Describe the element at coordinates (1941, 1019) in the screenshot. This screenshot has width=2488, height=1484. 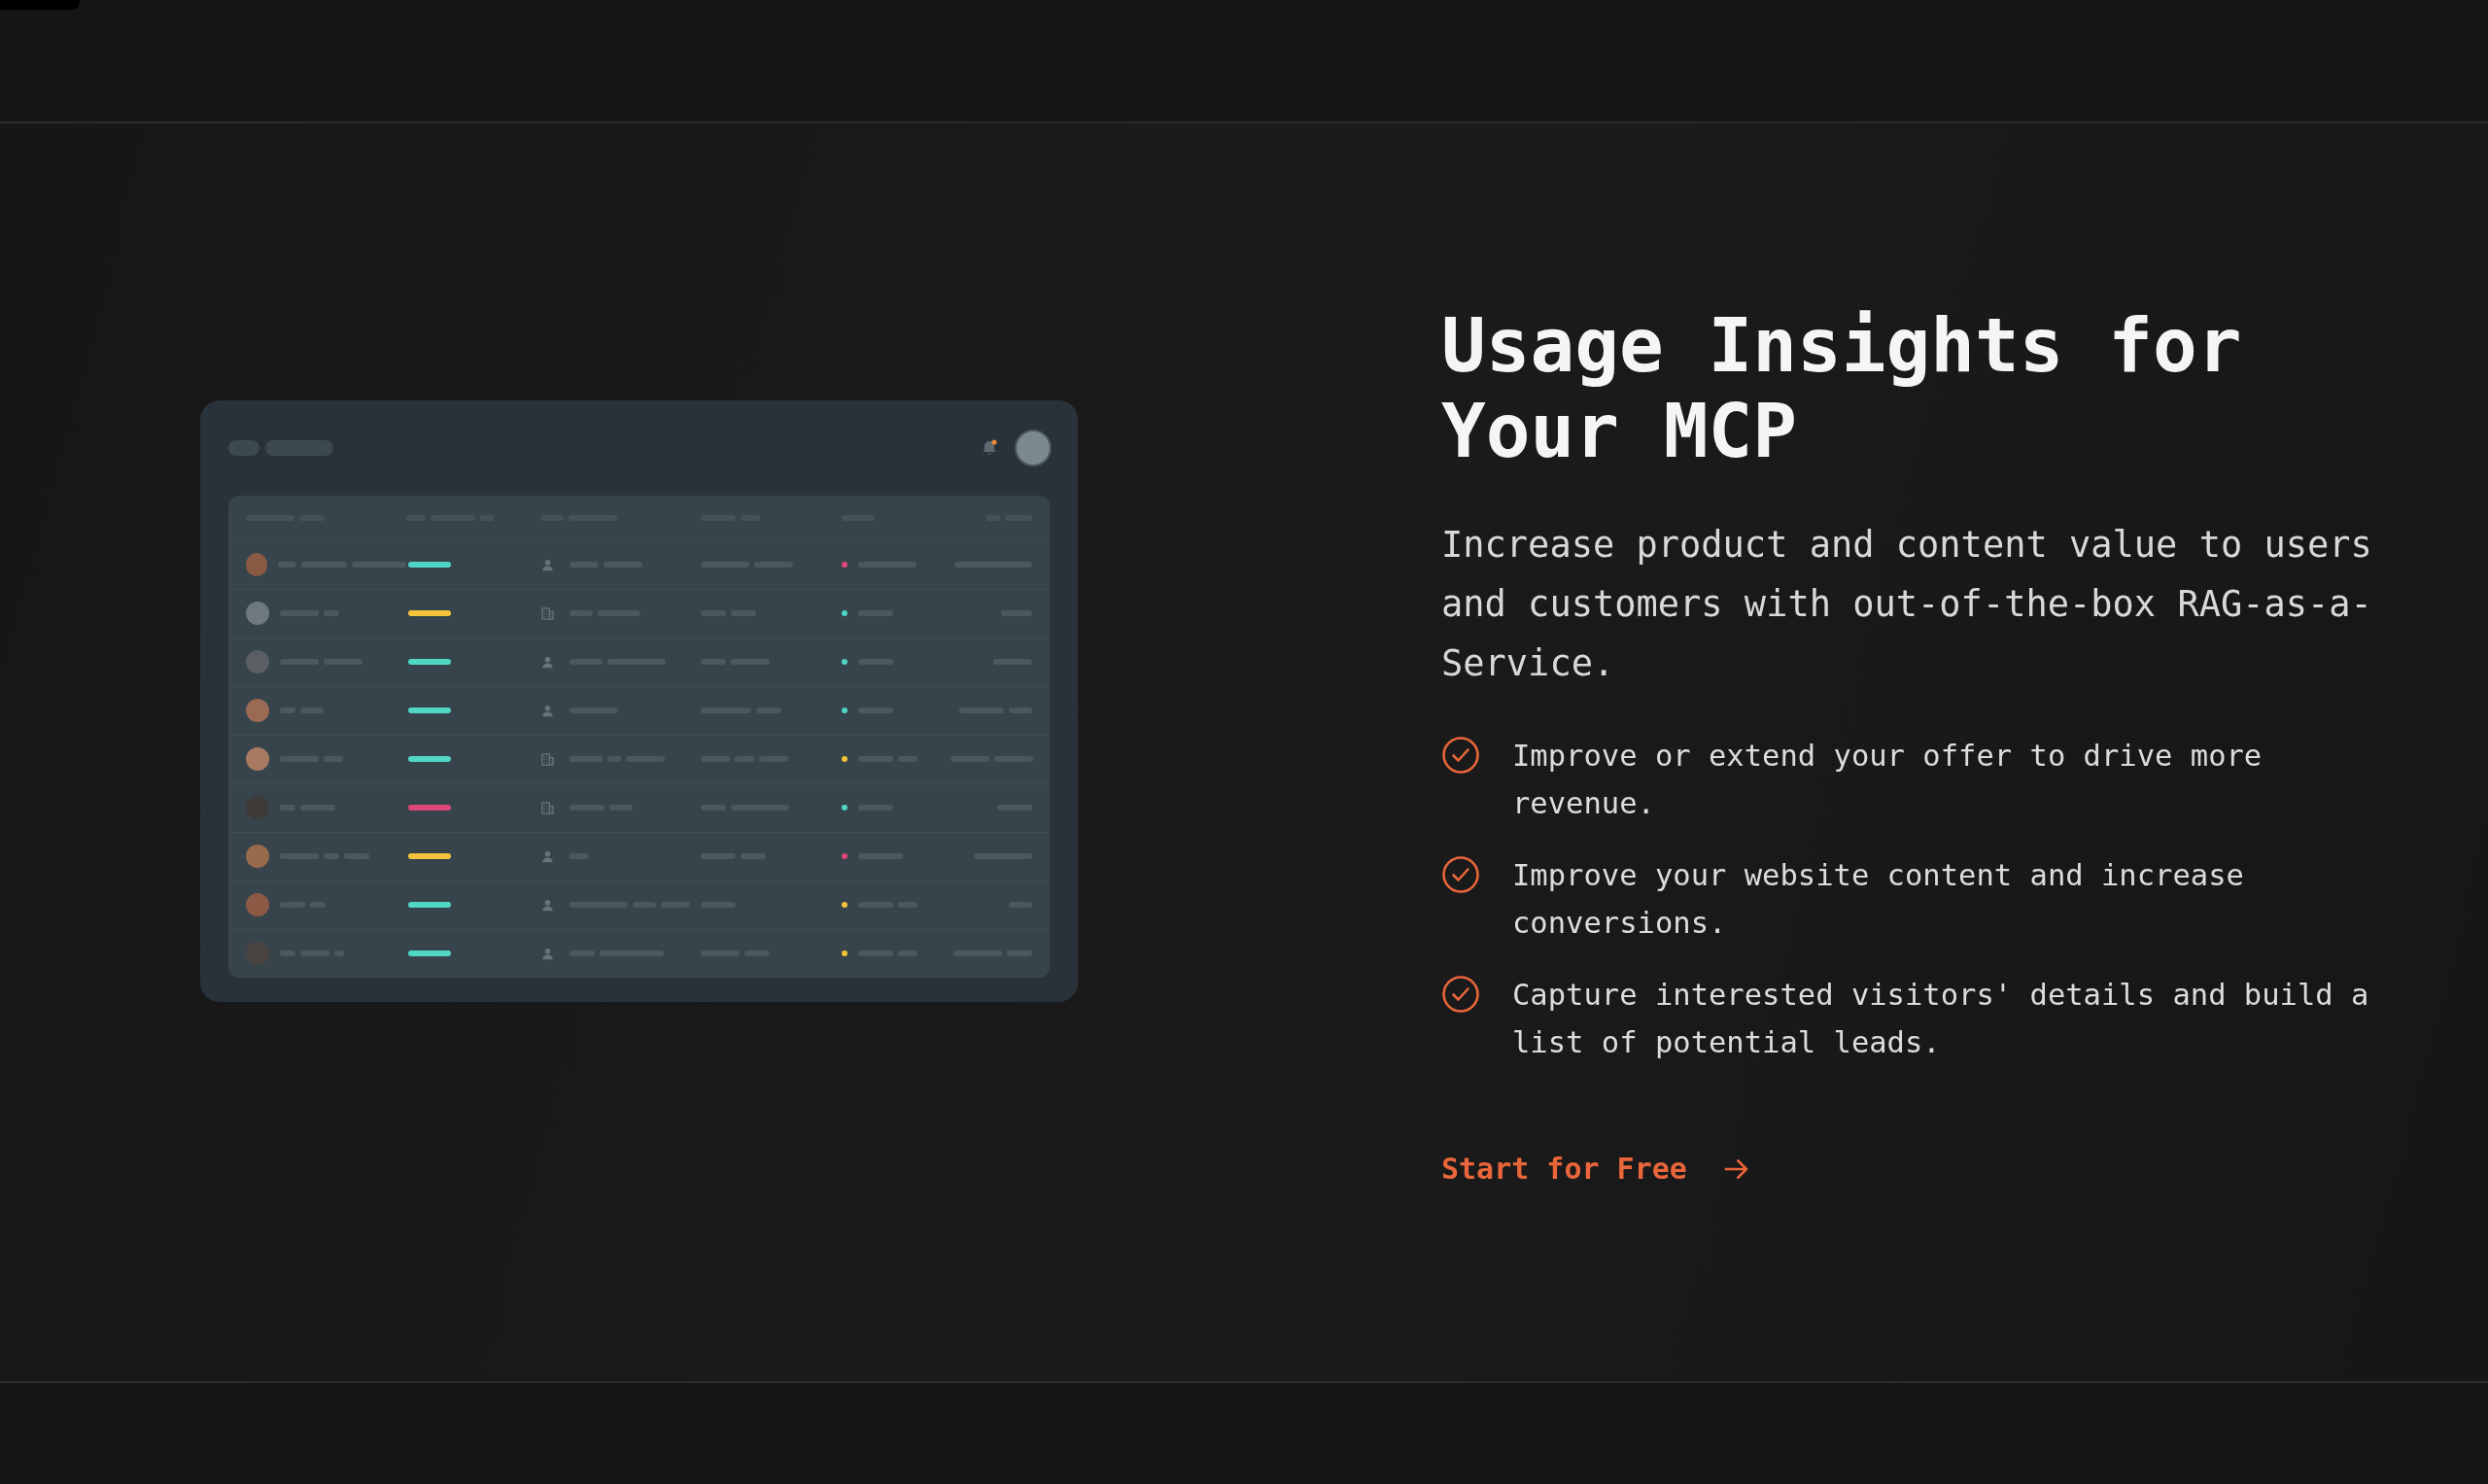
I see `benefit-text: Capture interested visitors' details and build a list of potential leads.` at that location.